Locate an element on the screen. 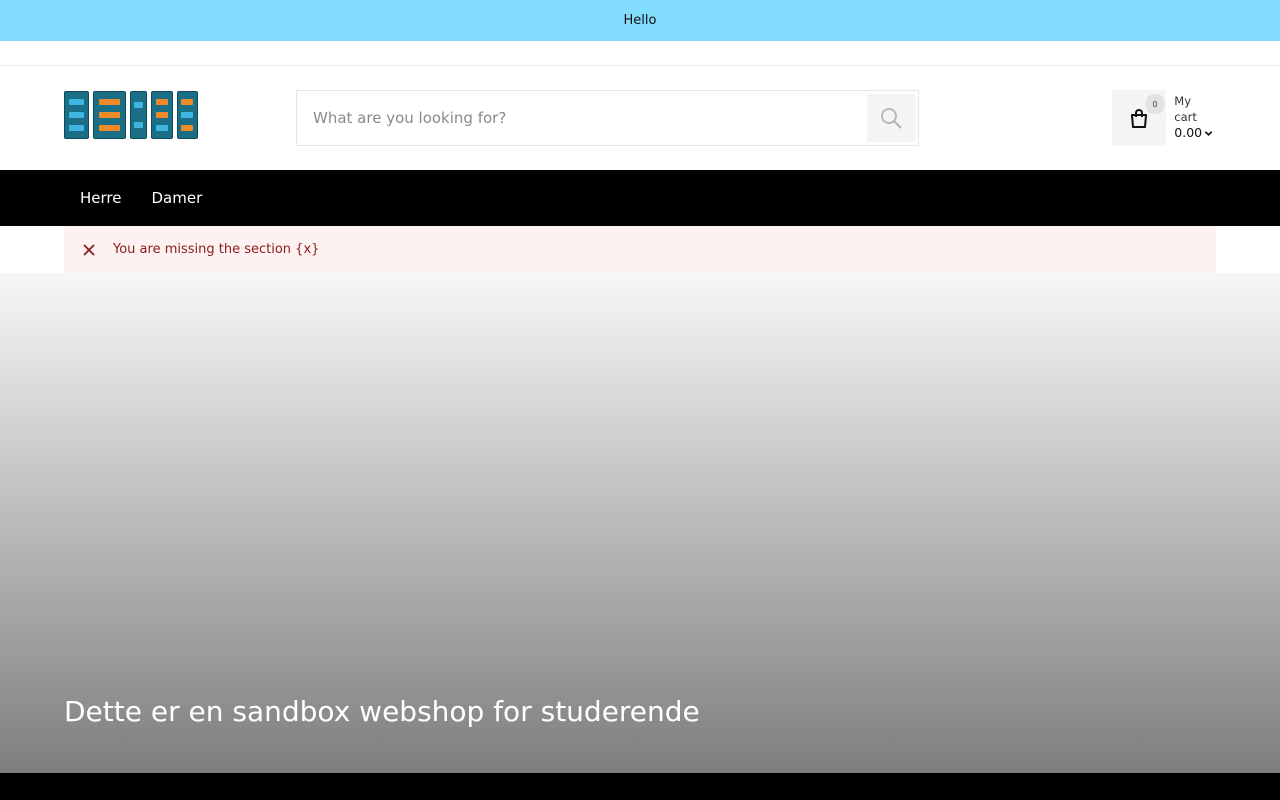  search-icon is located at coordinates (891, 118).